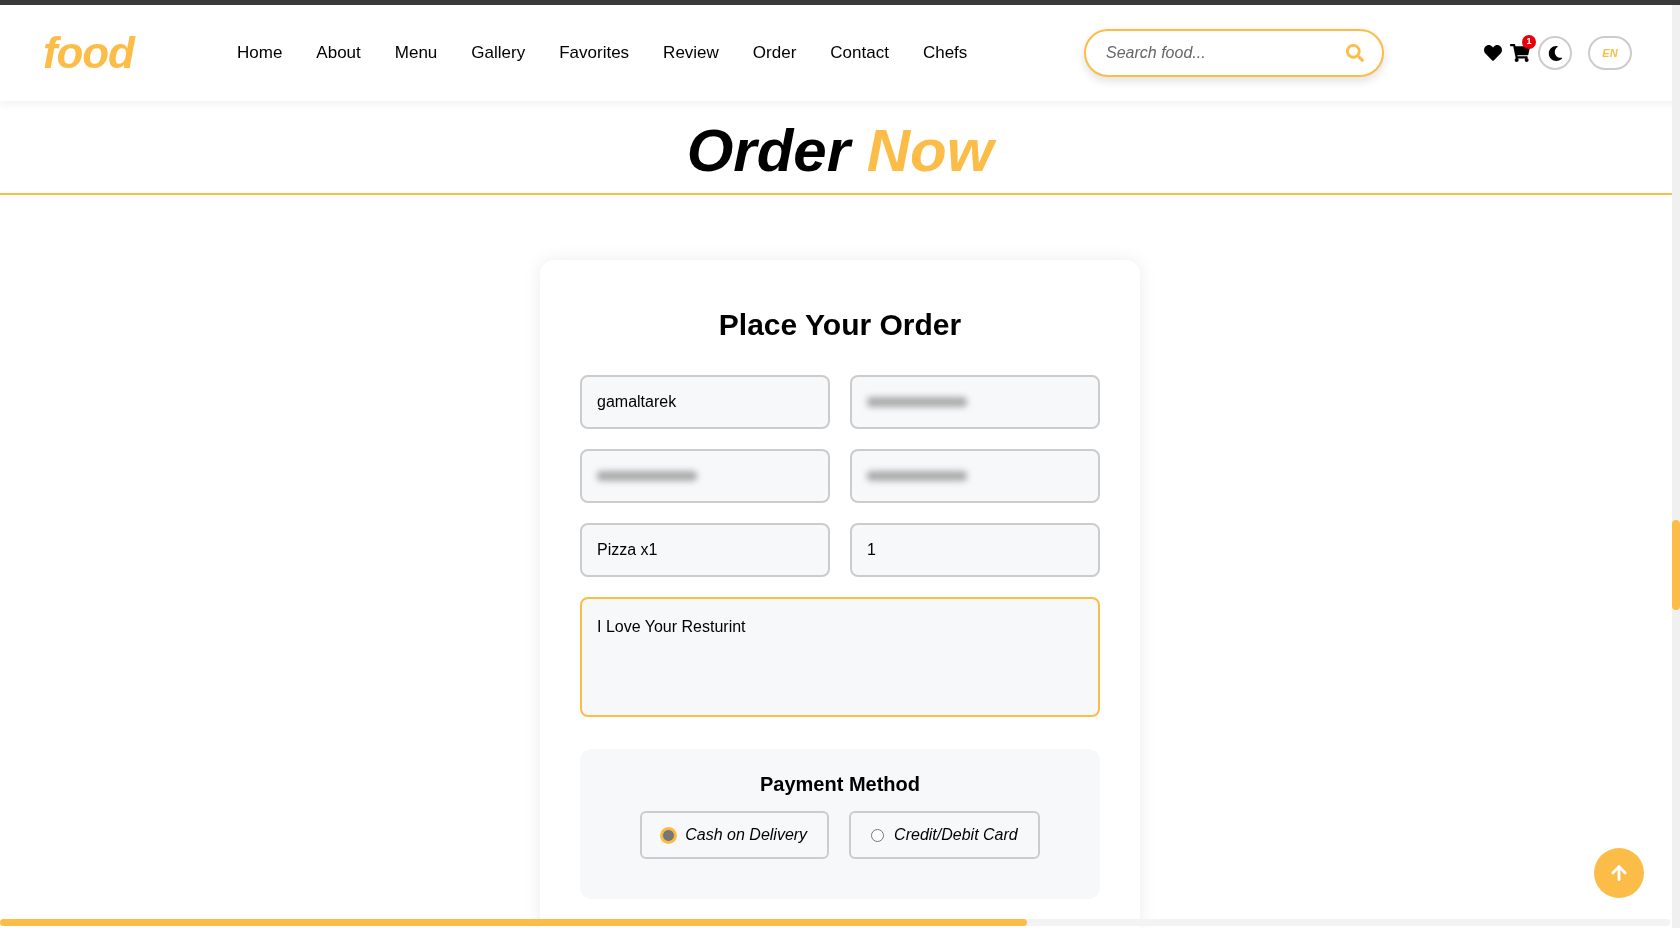  What do you see at coordinates (338, 53) in the screenshot?
I see `nav-link: About` at bounding box center [338, 53].